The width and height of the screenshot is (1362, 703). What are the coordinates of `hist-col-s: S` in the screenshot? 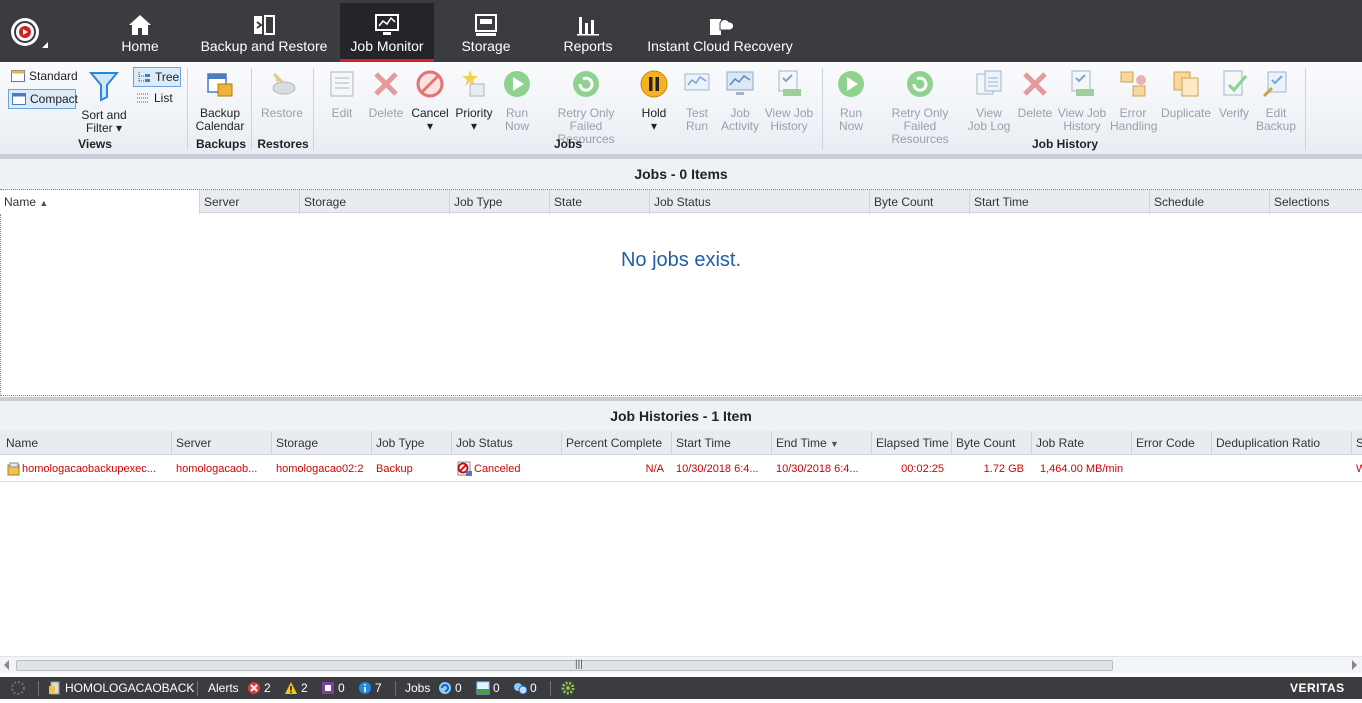 It's located at (1357, 443).